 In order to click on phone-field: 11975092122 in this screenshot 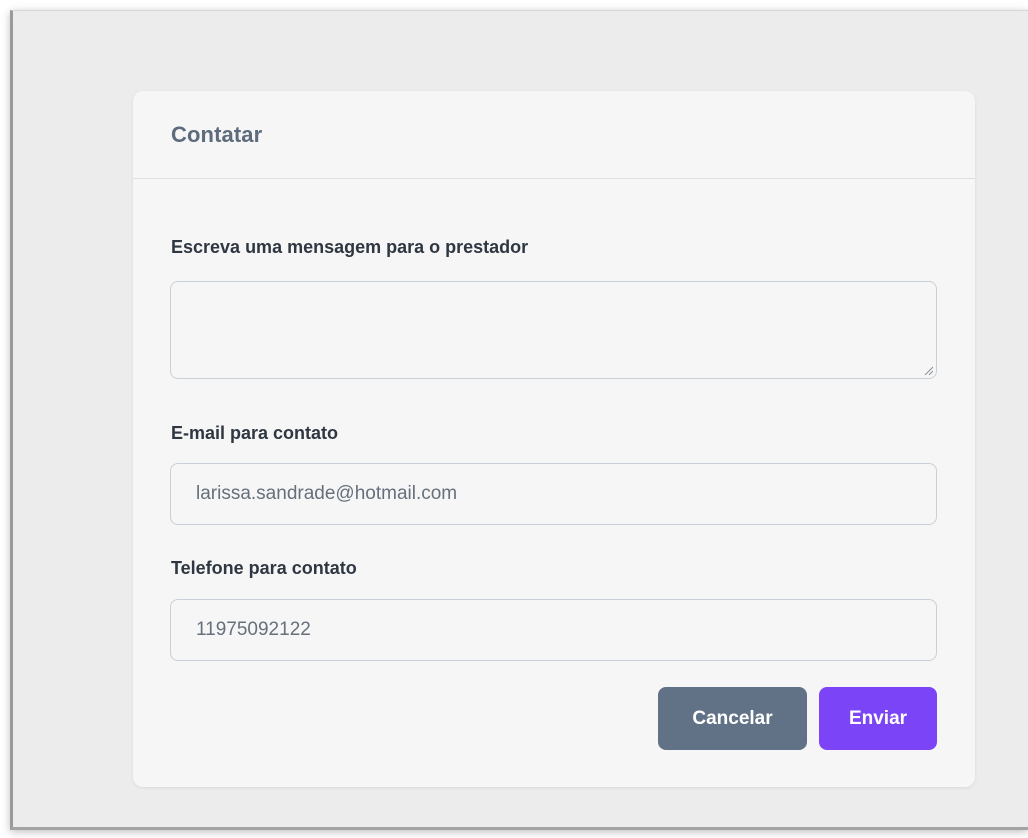, I will do `click(553, 630)`.